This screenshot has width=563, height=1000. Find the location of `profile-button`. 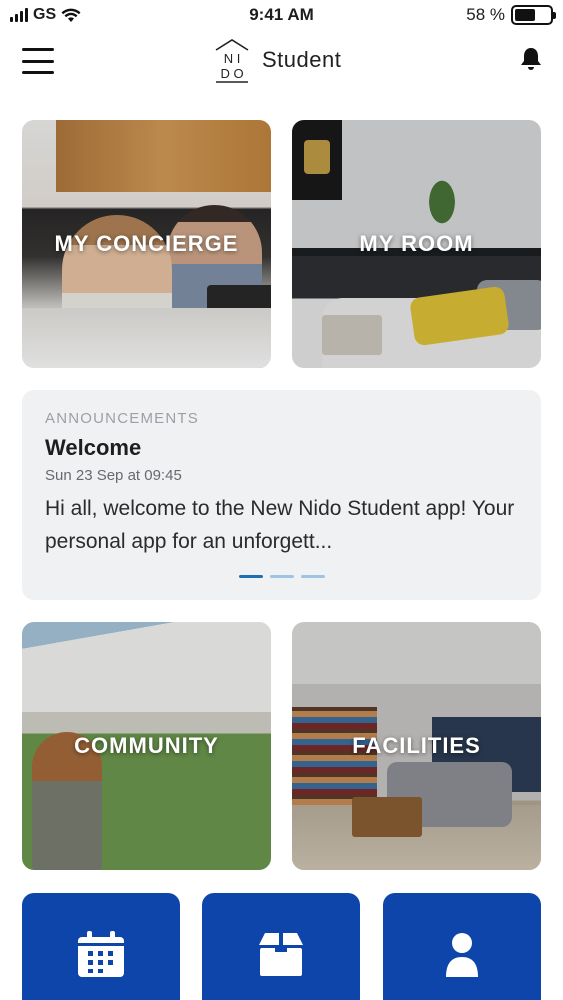

profile-button is located at coordinates (462, 946).